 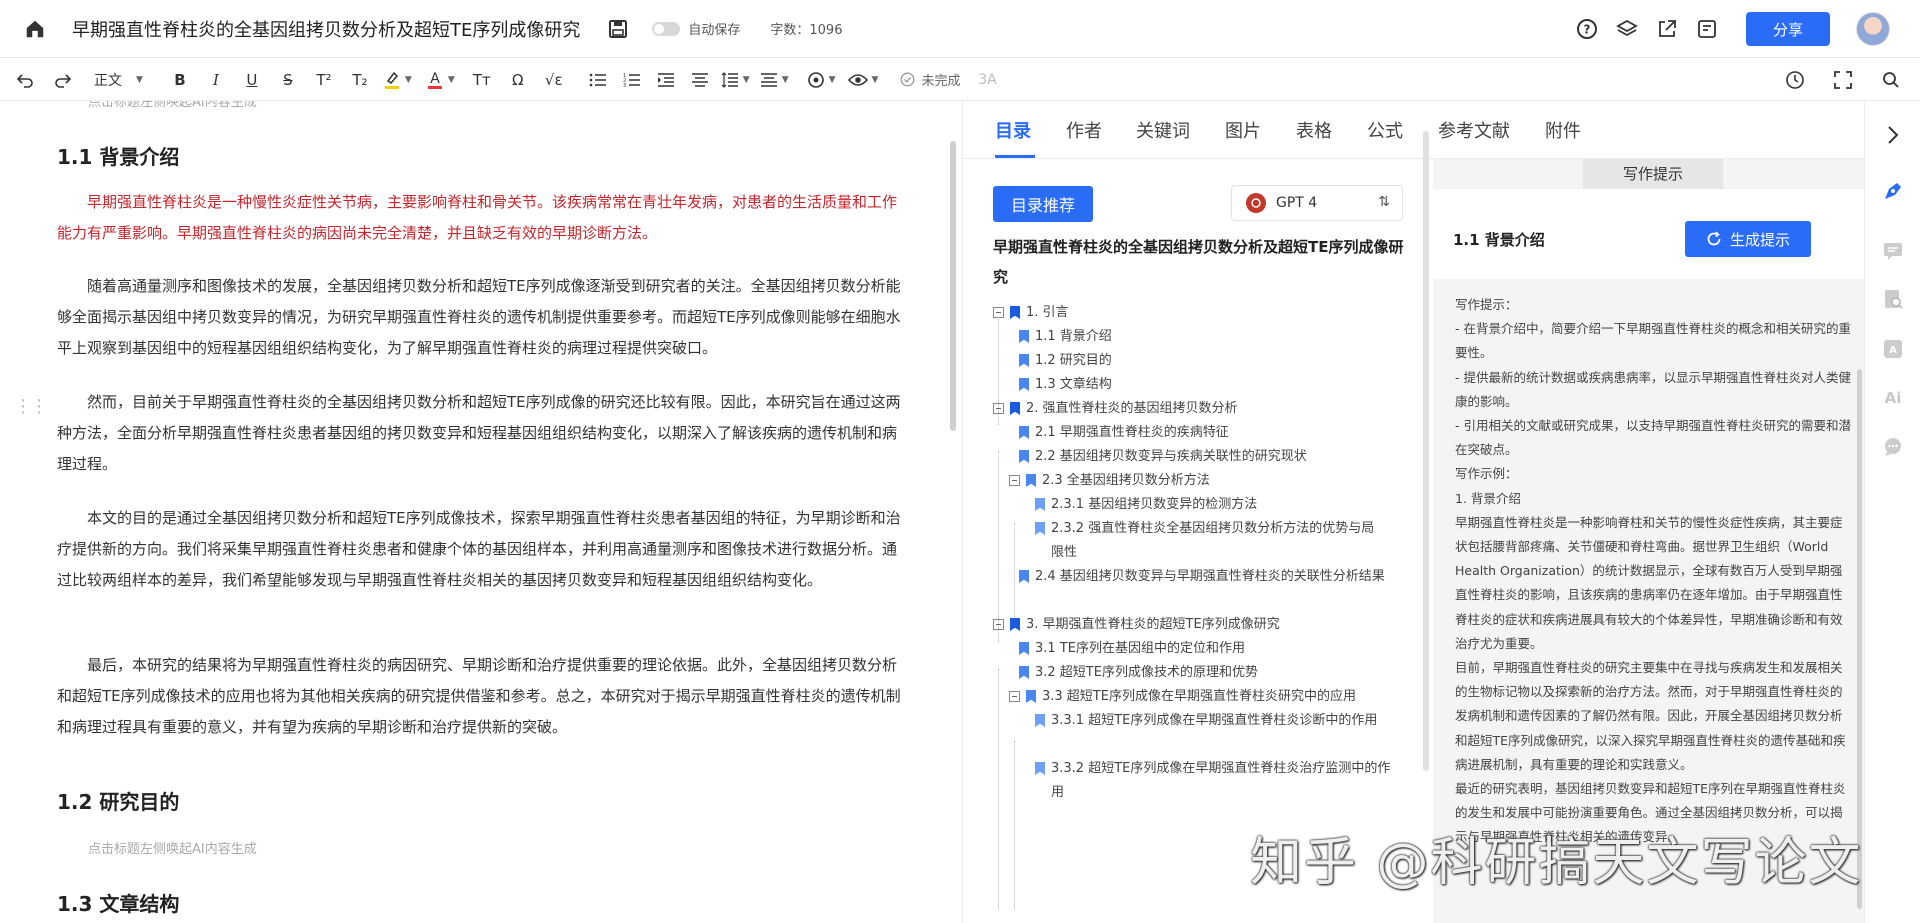 What do you see at coordinates (930, 80) in the screenshot?
I see `completion-status: 未完成` at bounding box center [930, 80].